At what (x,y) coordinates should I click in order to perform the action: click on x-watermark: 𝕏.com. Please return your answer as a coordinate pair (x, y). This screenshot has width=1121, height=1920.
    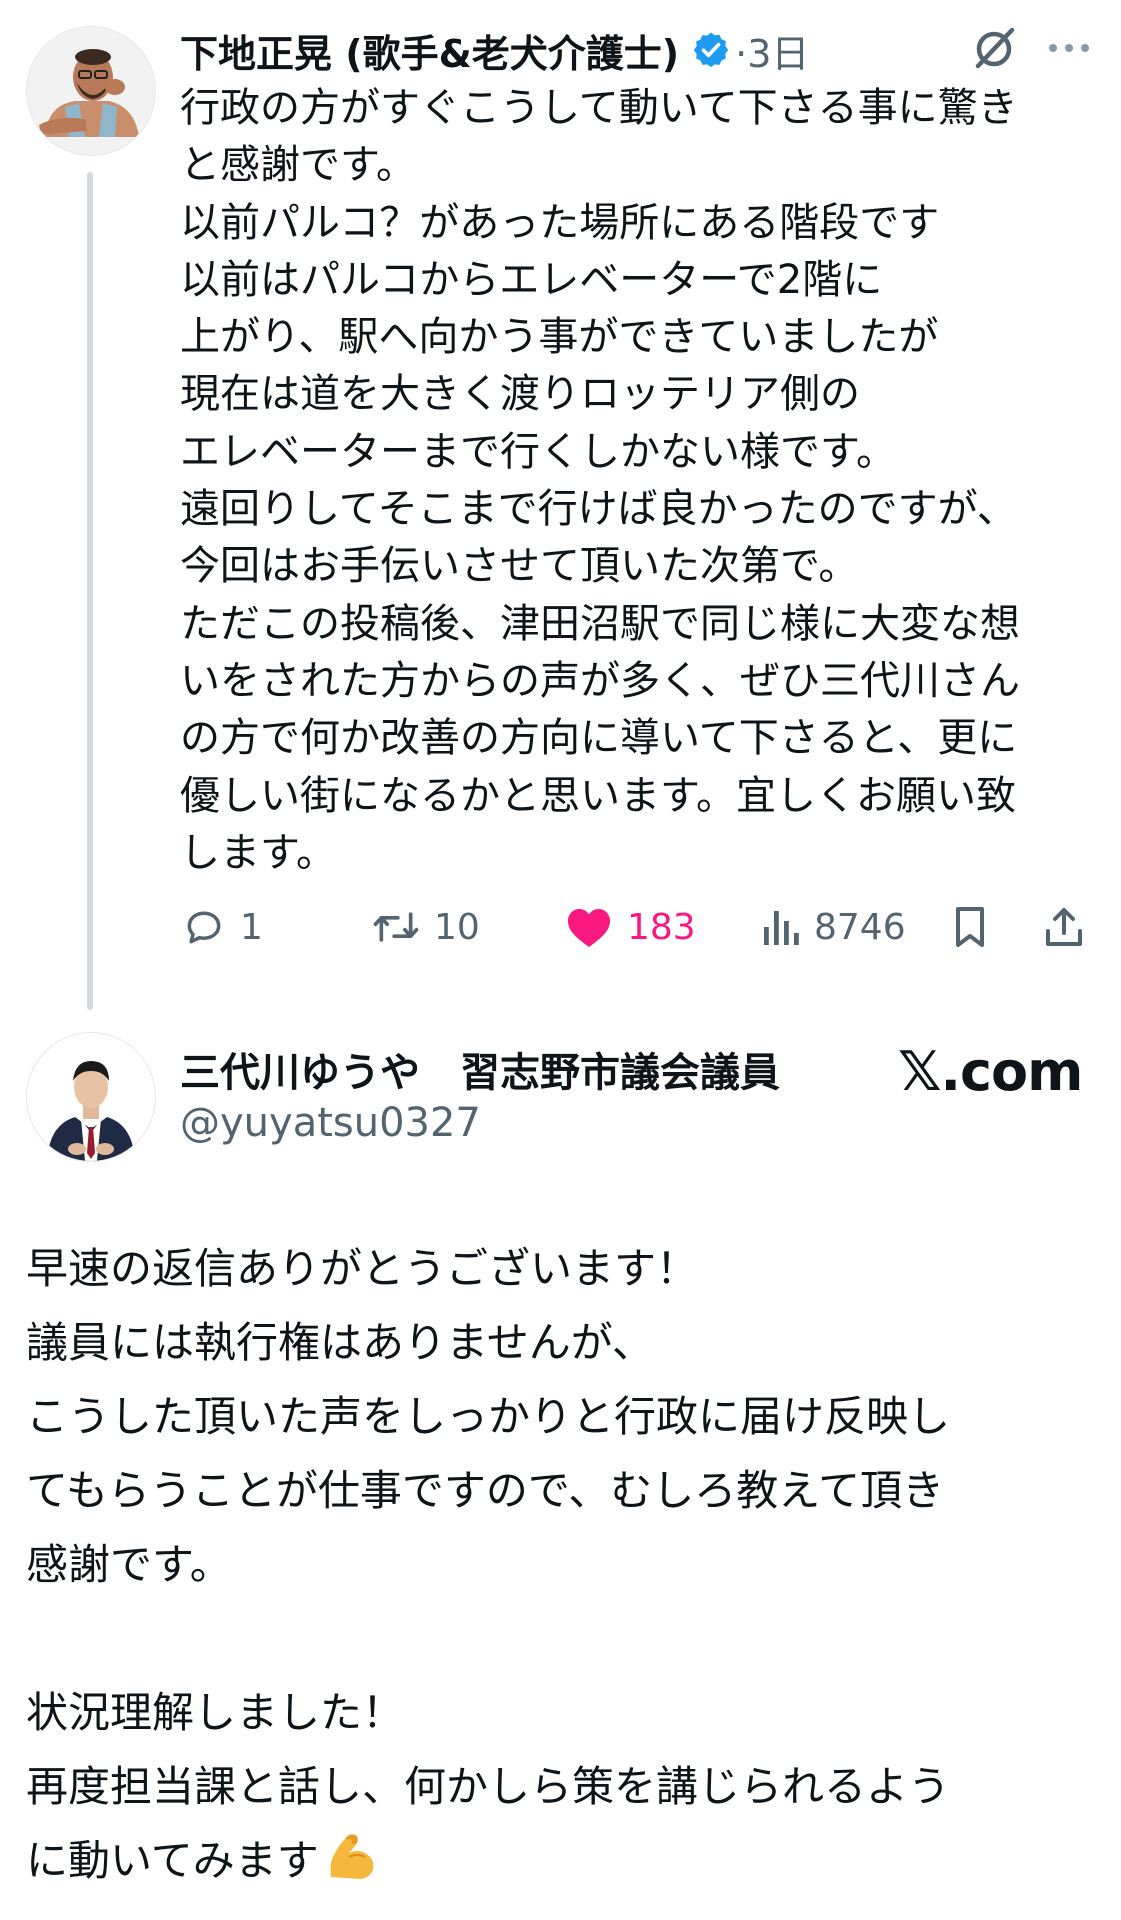
    Looking at the image, I should click on (990, 1071).